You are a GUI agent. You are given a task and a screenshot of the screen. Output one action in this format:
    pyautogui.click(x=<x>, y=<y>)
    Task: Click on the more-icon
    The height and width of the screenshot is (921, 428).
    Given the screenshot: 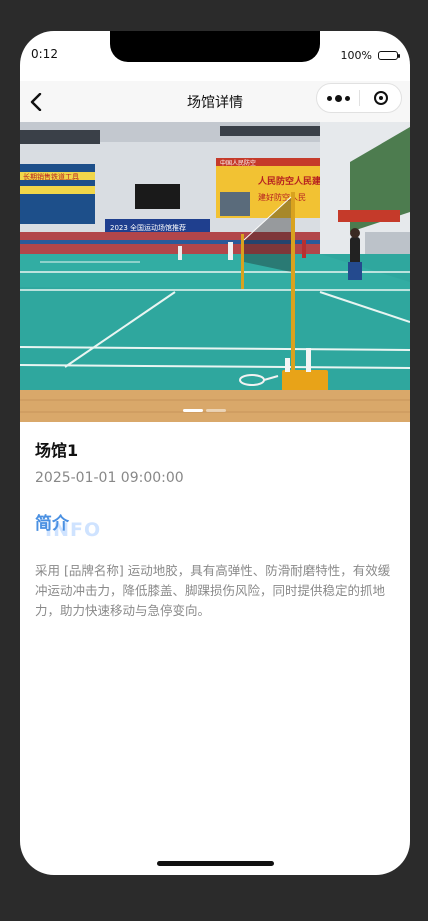 What is the action you would take?
    pyautogui.click(x=329, y=98)
    